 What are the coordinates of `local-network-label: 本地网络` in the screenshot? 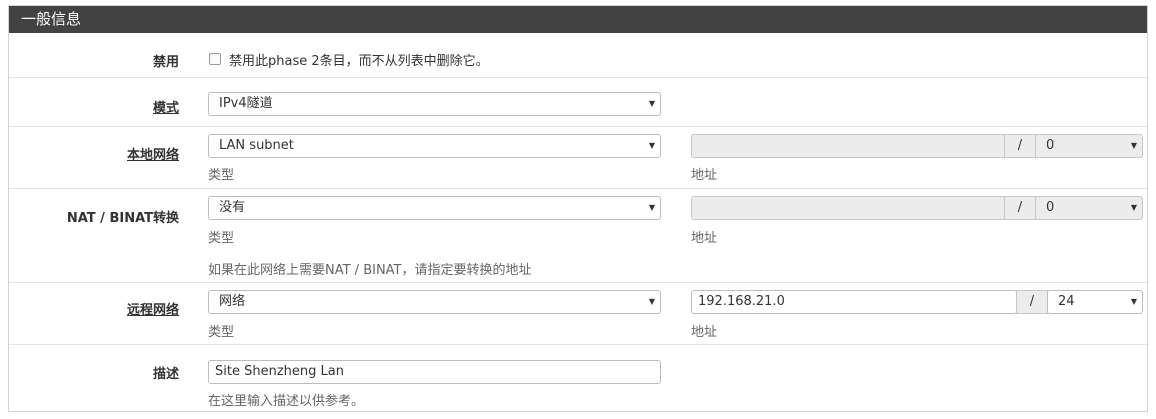 It's located at (153, 153).